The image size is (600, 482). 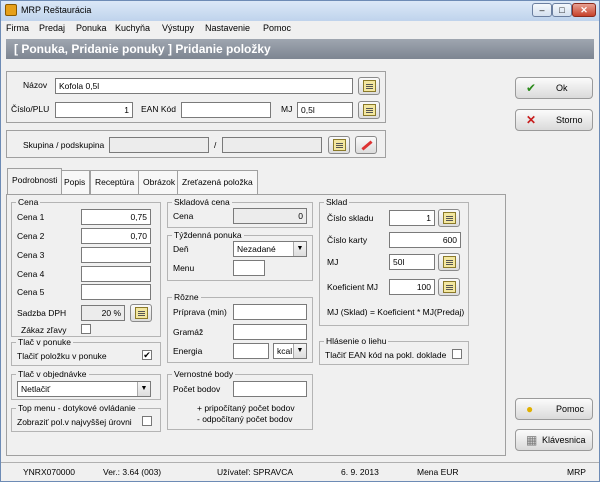 I want to click on cena4-input, so click(x=116, y=274).